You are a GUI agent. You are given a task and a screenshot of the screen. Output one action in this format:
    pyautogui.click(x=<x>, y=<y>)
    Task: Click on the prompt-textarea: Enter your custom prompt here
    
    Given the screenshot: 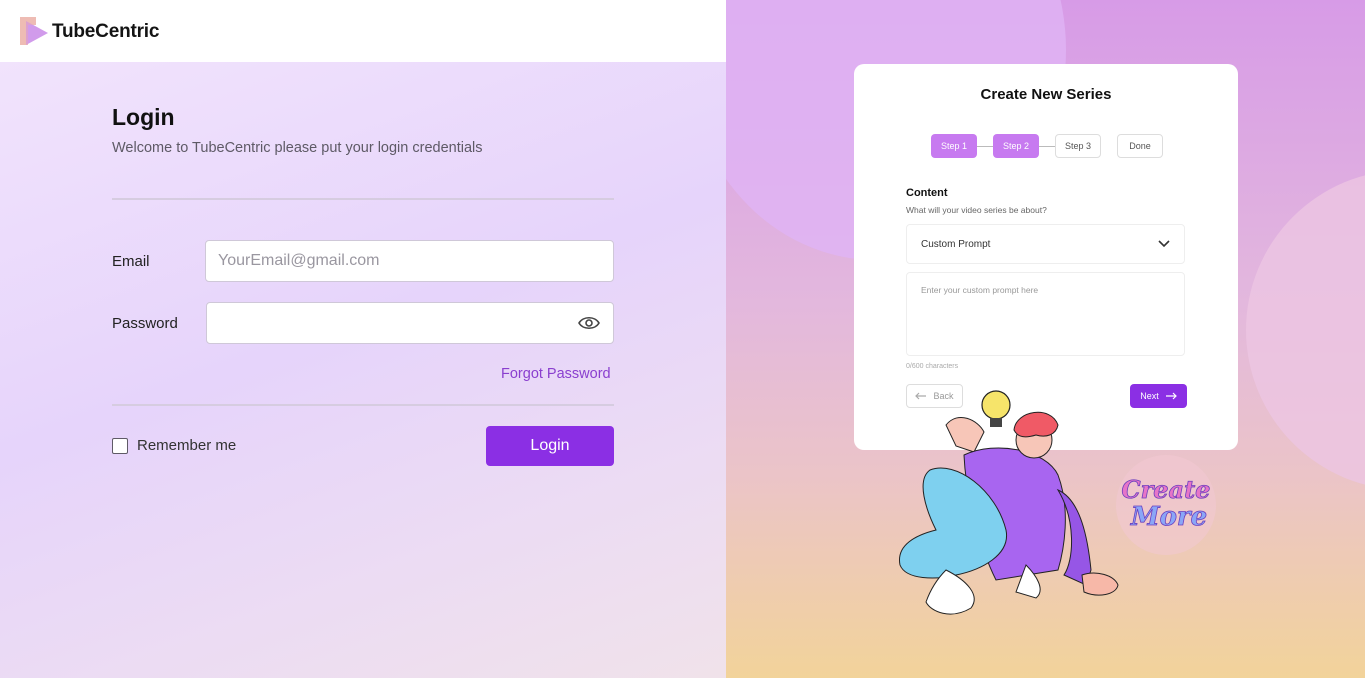 What is the action you would take?
    pyautogui.click(x=1045, y=314)
    